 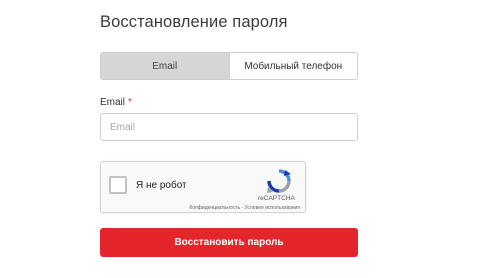 I want to click on tab-mobile-phone: Мобильный телефон, so click(x=292, y=66).